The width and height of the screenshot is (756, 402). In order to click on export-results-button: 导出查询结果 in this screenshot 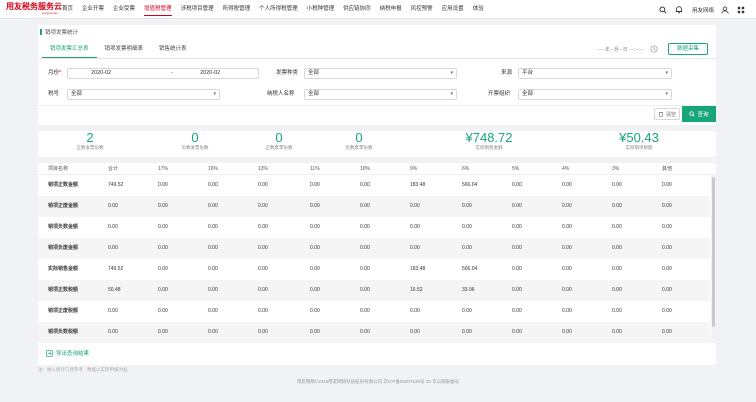, I will do `click(63, 353)`.